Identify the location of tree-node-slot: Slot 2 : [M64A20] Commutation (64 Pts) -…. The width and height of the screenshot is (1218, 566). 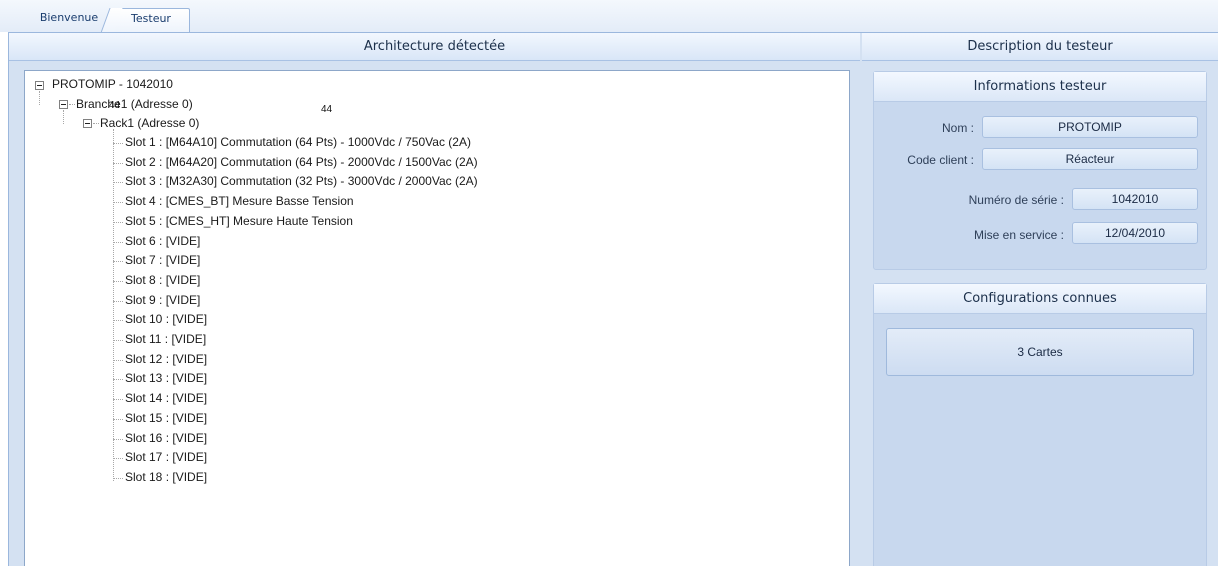
(301, 162).